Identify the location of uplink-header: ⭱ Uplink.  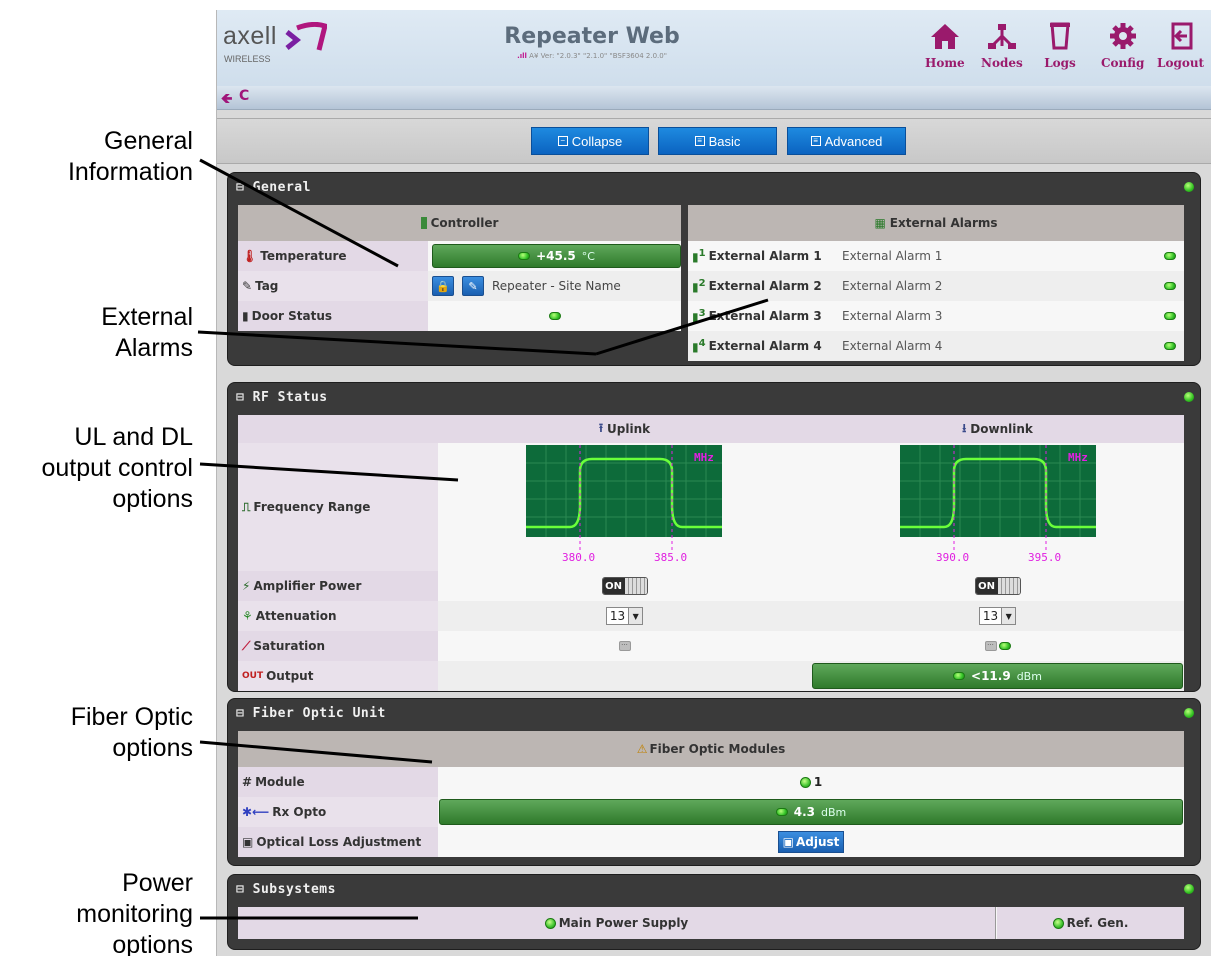
(624, 429).